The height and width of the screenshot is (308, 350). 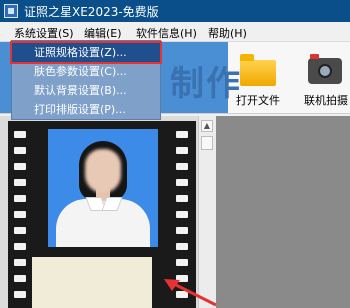 I want to click on menu-system-settings: 系统设置(S), so click(x=44, y=33).